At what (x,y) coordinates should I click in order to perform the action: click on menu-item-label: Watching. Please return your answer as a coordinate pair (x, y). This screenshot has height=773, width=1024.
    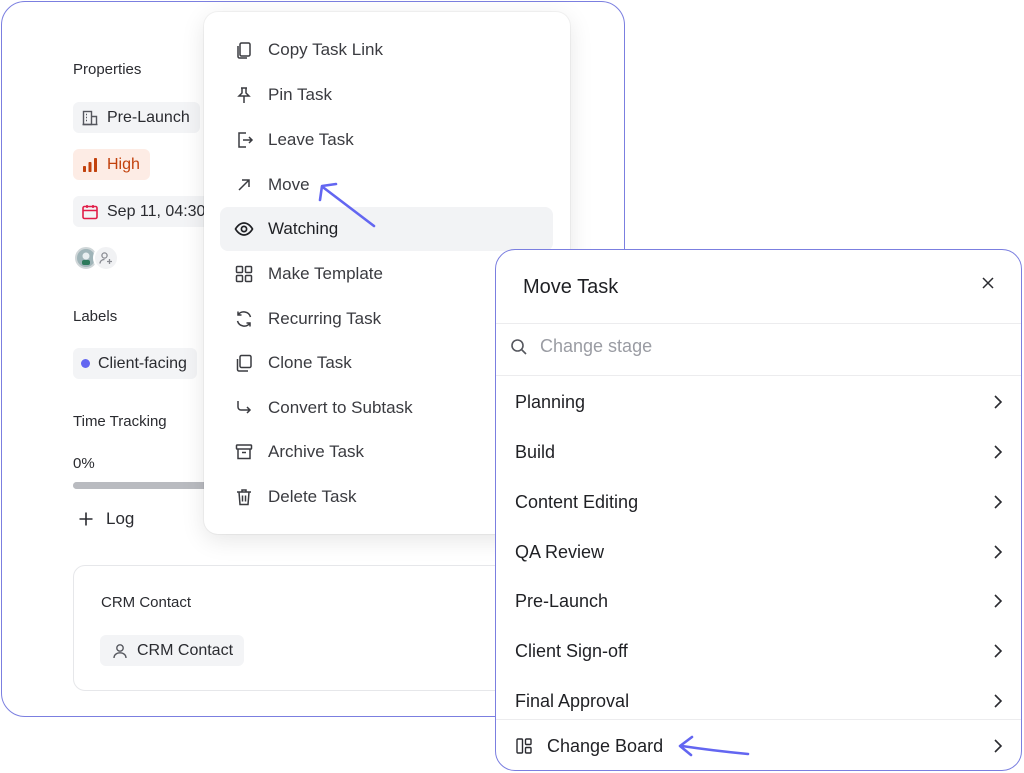
    Looking at the image, I should click on (303, 228).